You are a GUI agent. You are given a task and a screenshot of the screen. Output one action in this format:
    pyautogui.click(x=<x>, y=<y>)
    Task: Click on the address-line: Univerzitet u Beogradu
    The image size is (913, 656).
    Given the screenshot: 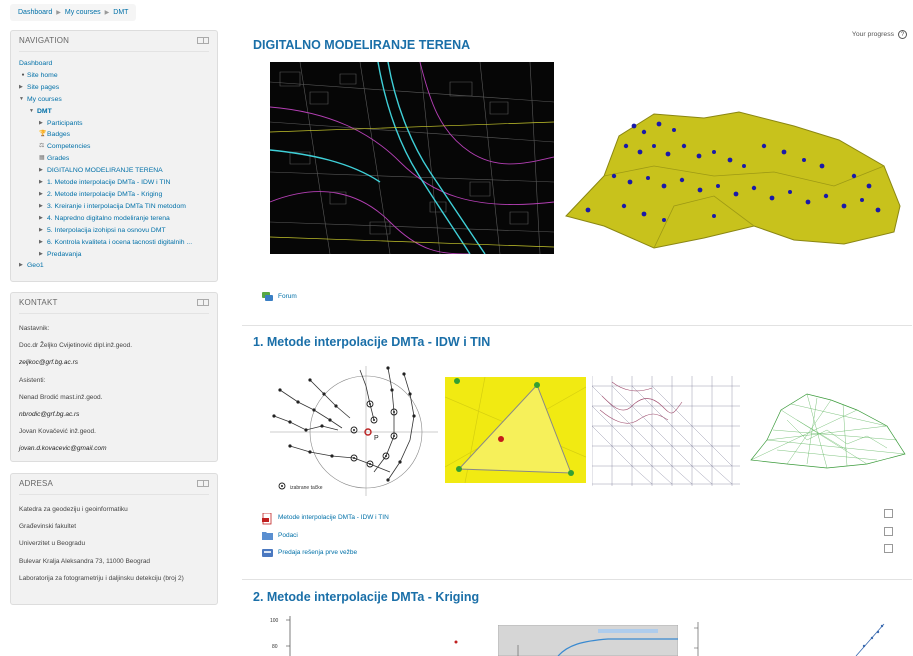 What is the action you would take?
    pyautogui.click(x=52, y=544)
    